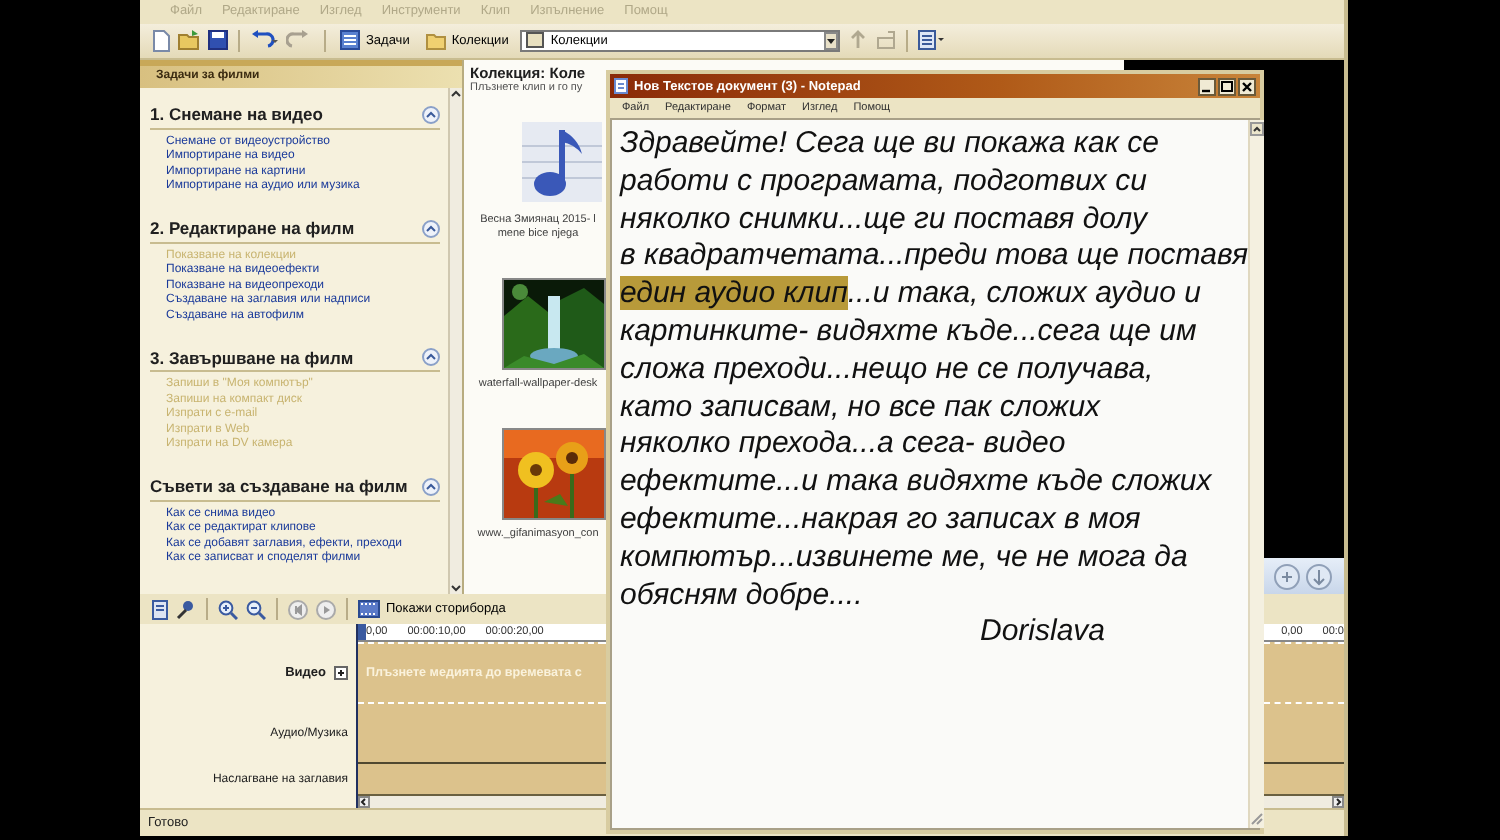  Describe the element at coordinates (887, 368) in the screenshot. I see `text-line: сложа преходи...нещо не се получава,` at that location.